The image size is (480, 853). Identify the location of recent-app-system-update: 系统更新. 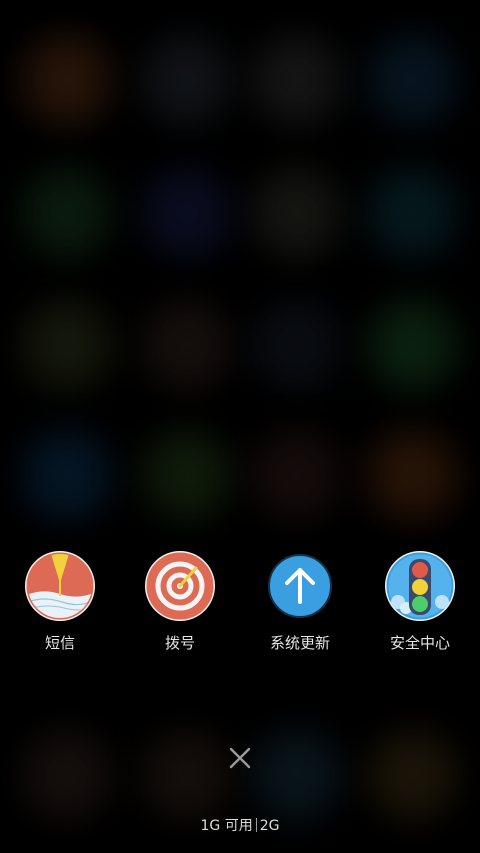
(300, 603).